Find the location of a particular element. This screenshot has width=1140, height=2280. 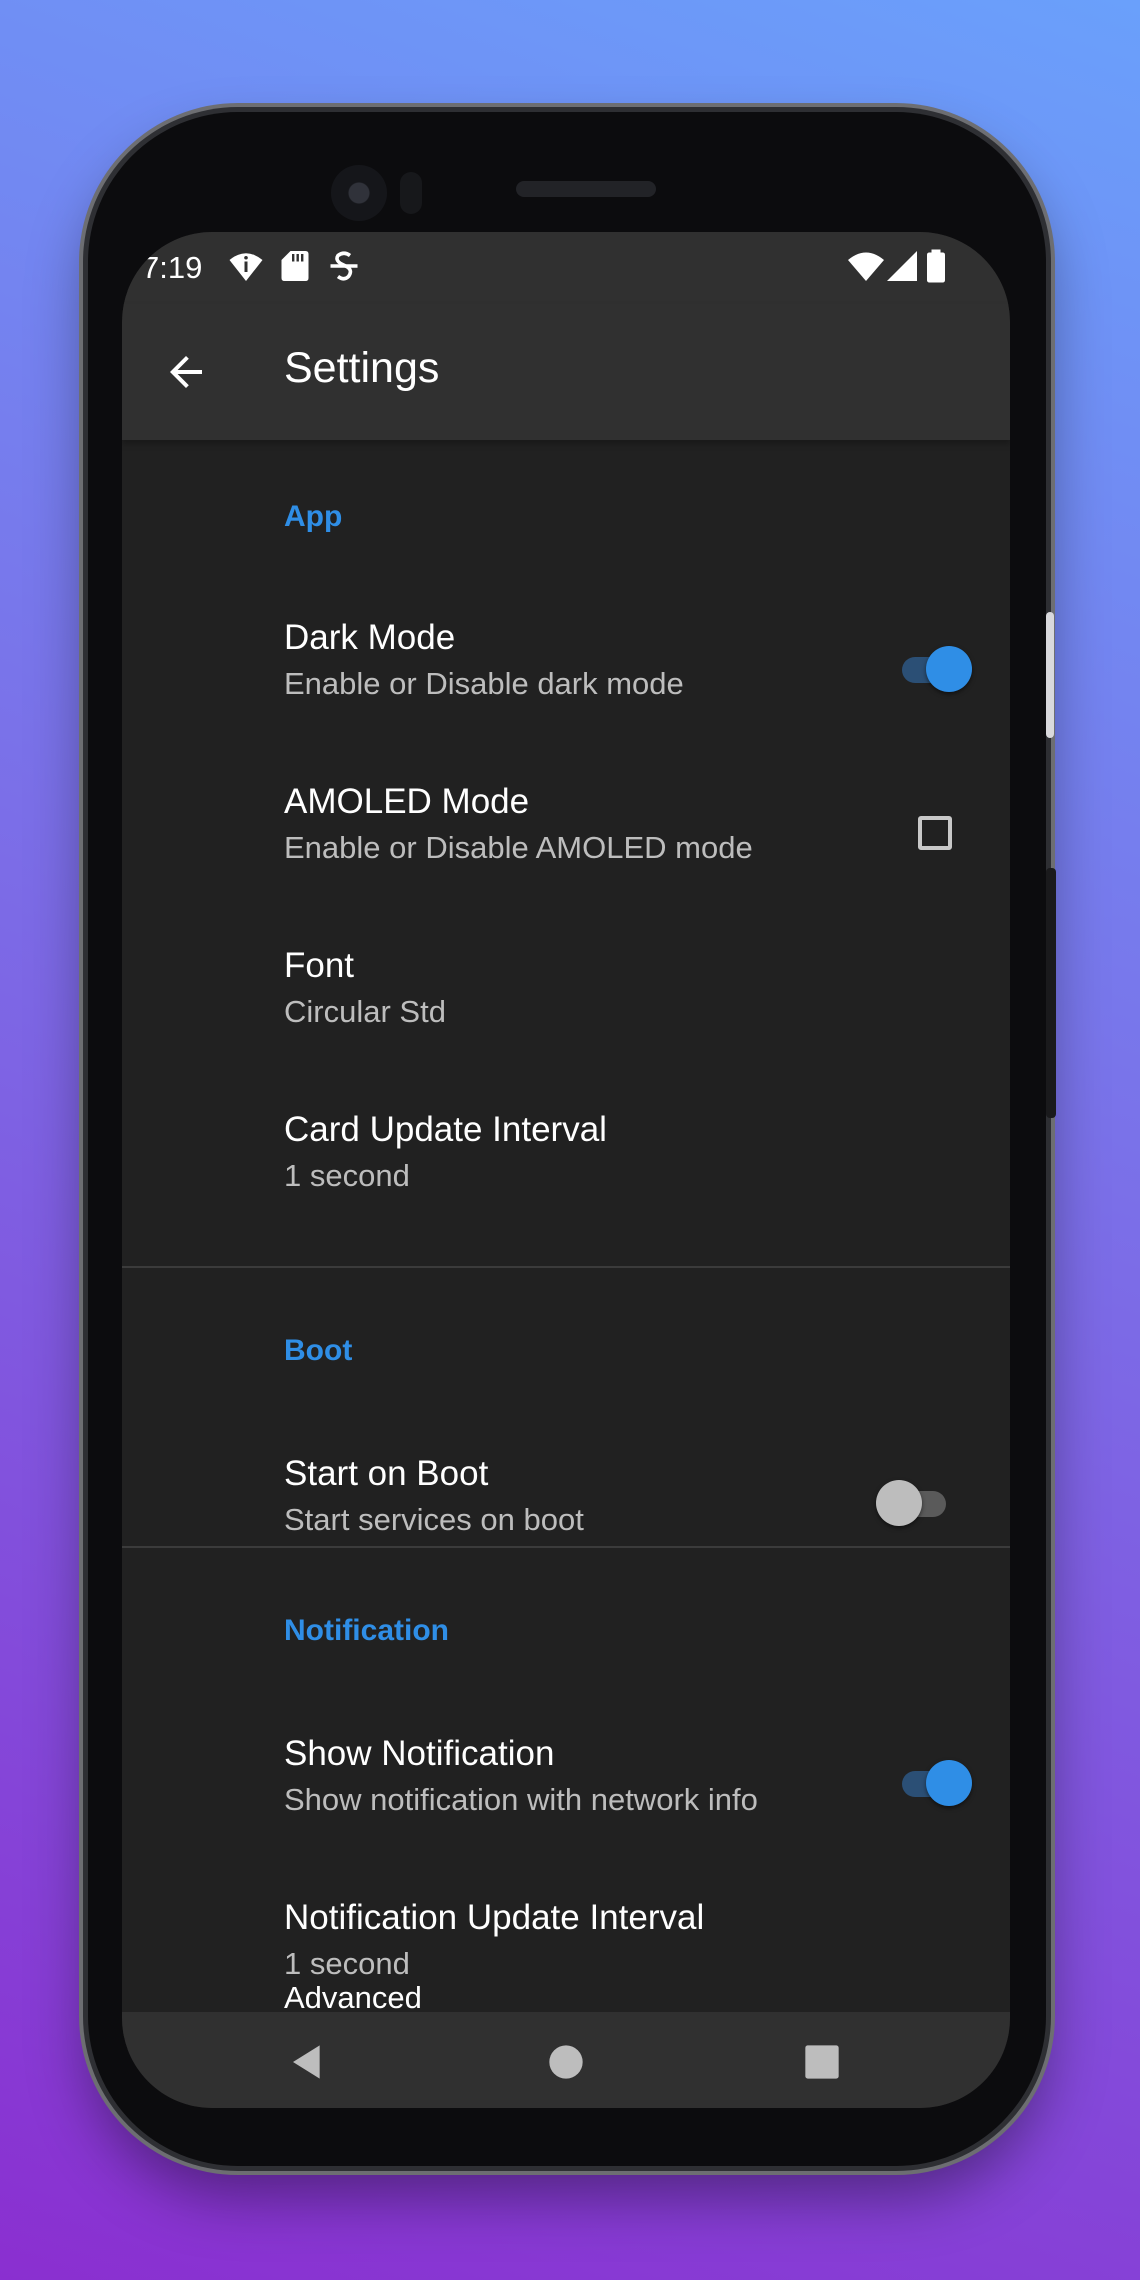

pref-title: Dark Mode is located at coordinates (370, 637).